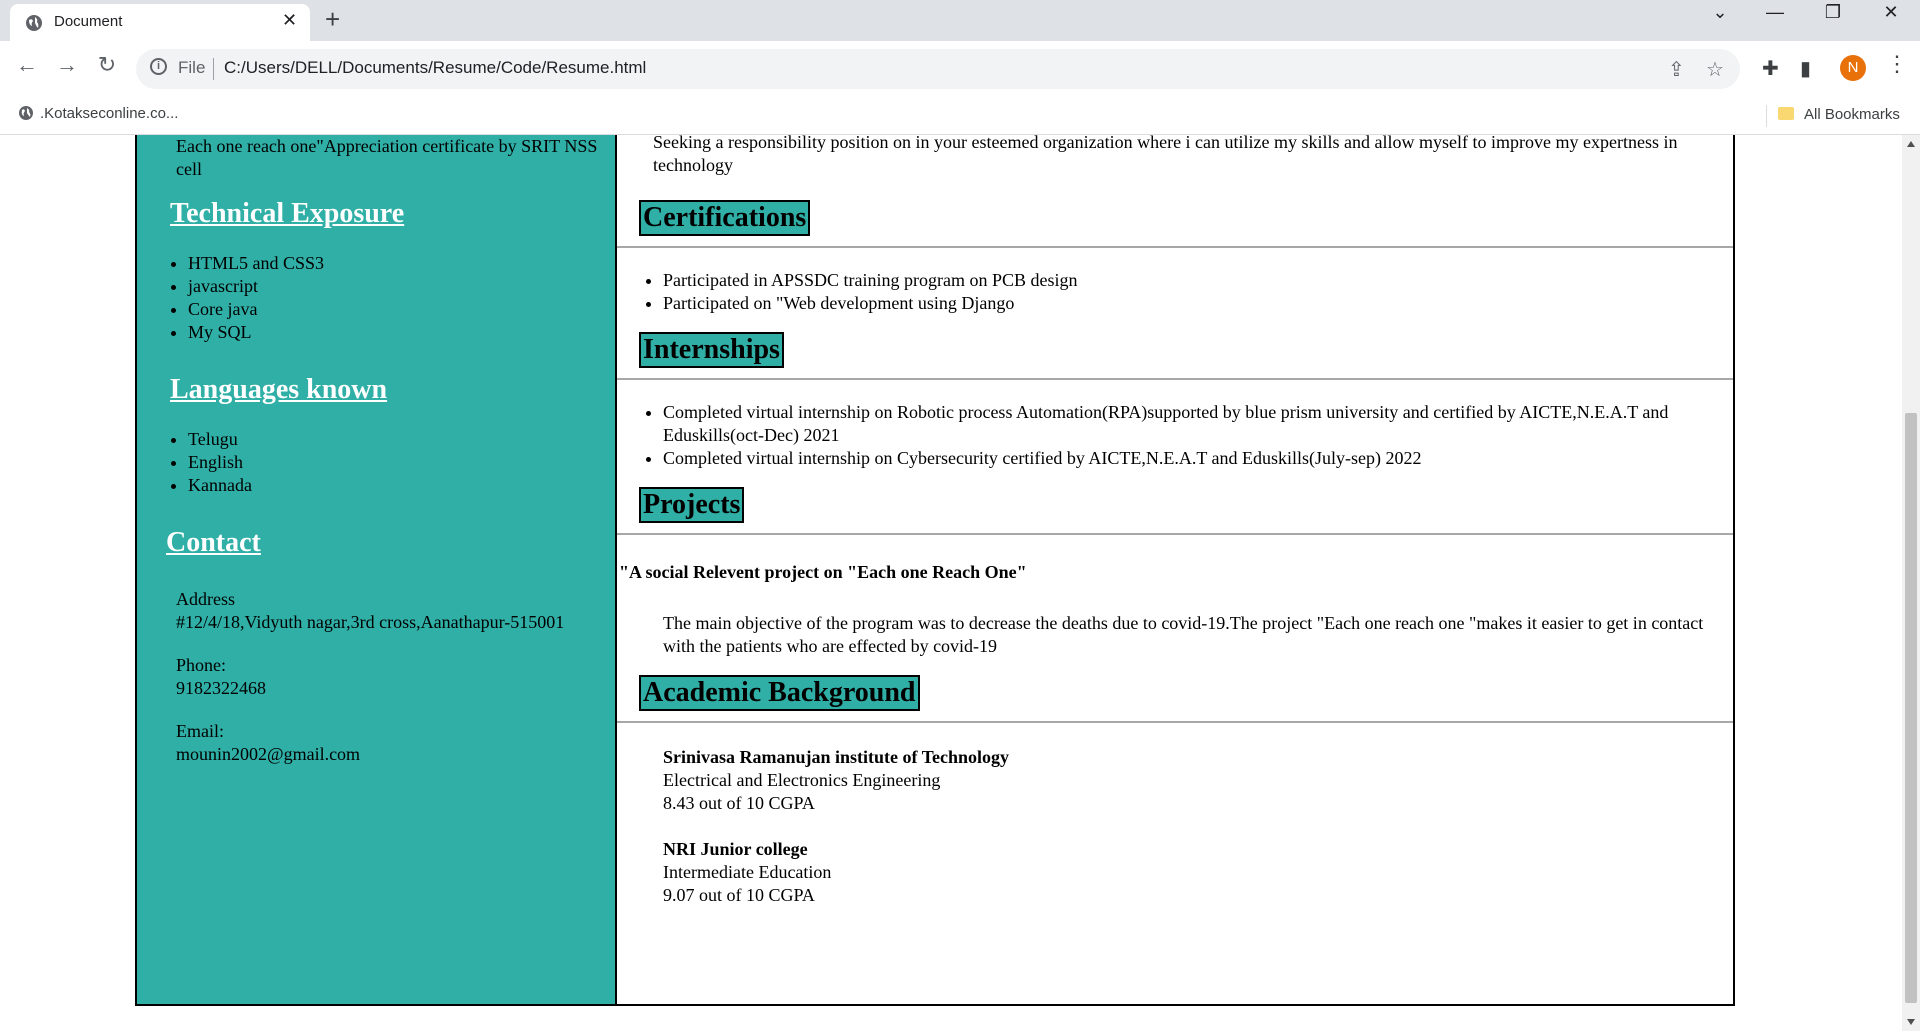 The height and width of the screenshot is (1031, 1920). I want to click on omnibox-divider, so click(213, 69).